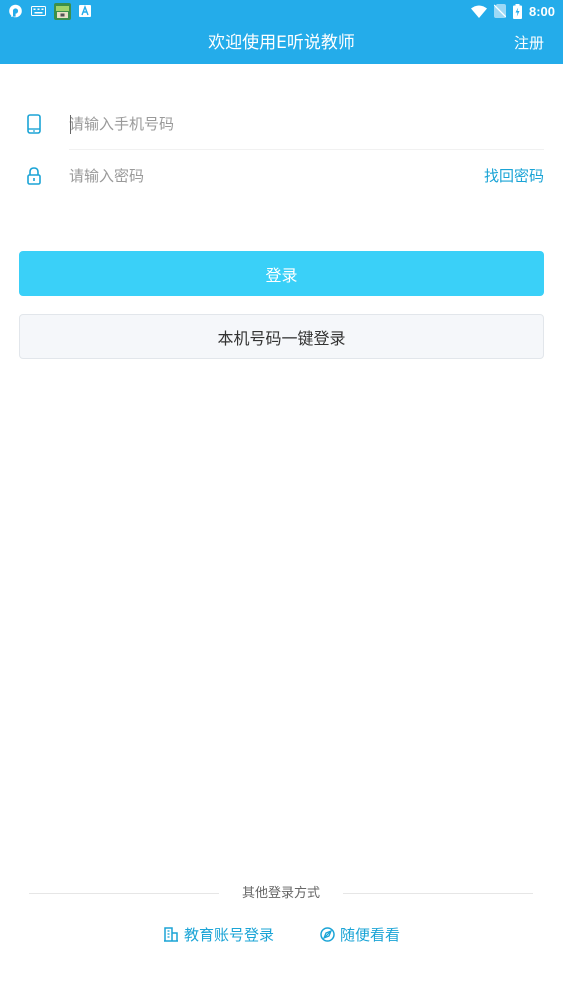 This screenshot has height=1000, width=563. What do you see at coordinates (70, 124) in the screenshot?
I see `text-cursor` at bounding box center [70, 124].